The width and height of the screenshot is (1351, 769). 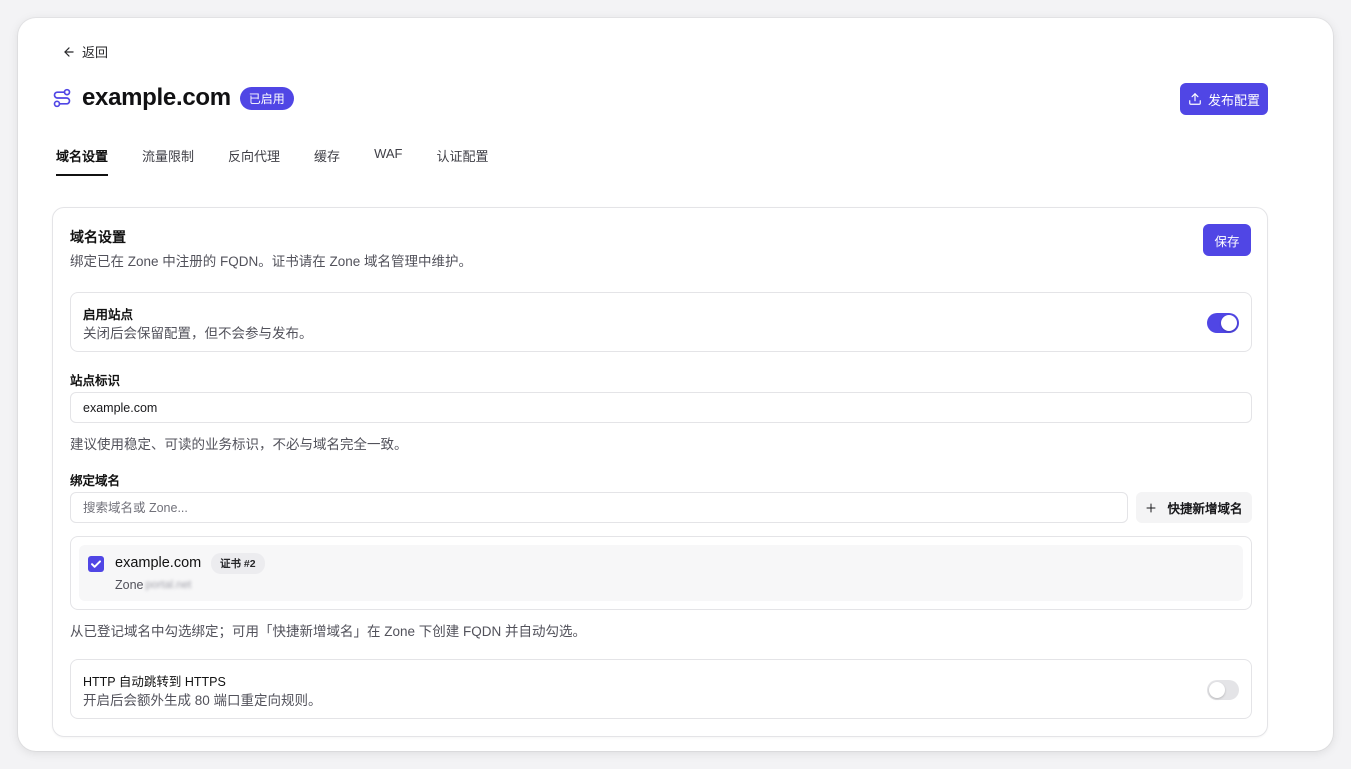 What do you see at coordinates (661, 689) in the screenshot?
I see `https-redirect-setting: HTTP 自动跳转到 HTTPS 开启后会额外生成 80 端口重定向规则。` at bounding box center [661, 689].